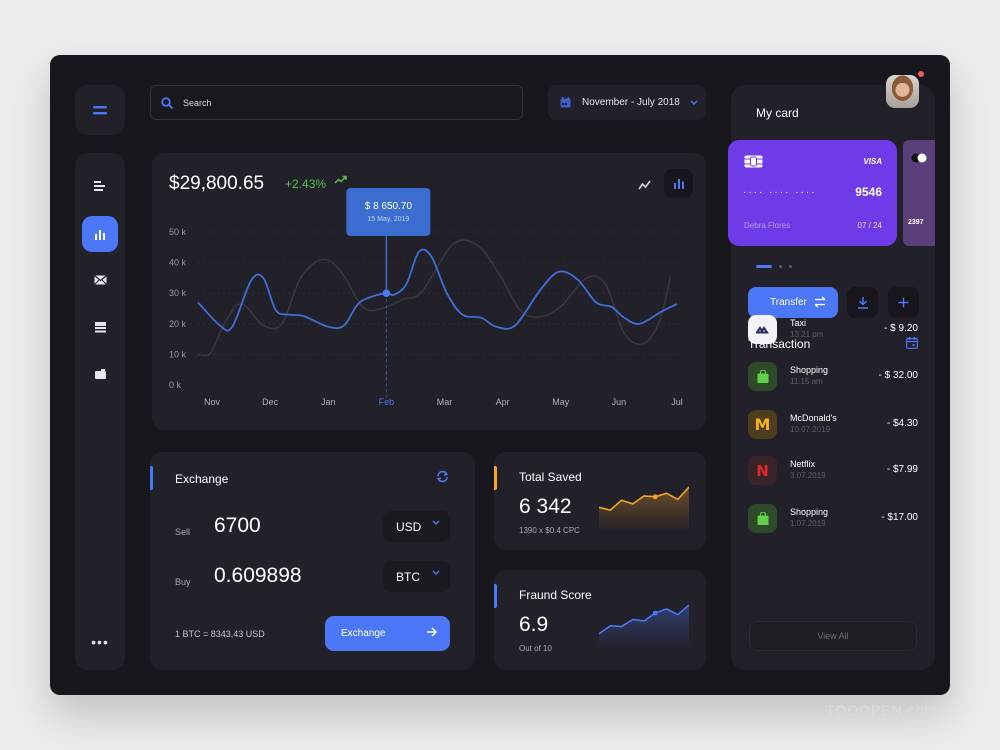 The image size is (1000, 750). I want to click on accent-bar, so click(495, 596).